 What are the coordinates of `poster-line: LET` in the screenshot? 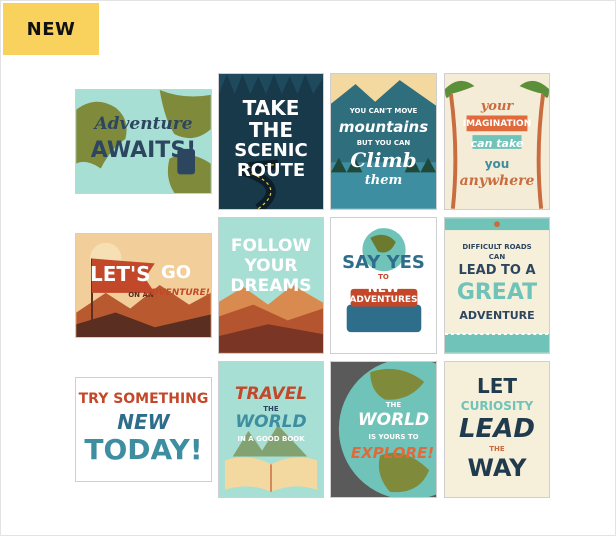 It's located at (497, 386).